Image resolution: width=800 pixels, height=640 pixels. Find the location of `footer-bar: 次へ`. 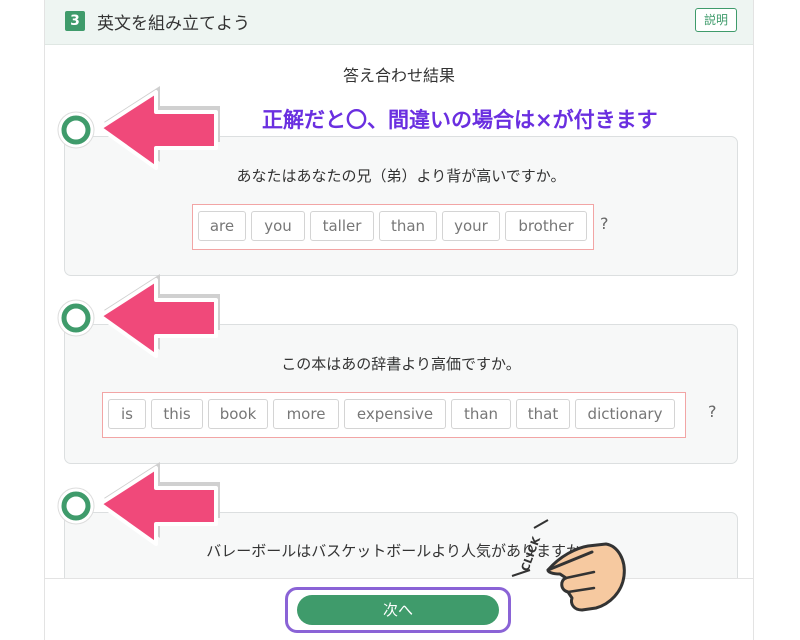

footer-bar: 次へ is located at coordinates (399, 609).